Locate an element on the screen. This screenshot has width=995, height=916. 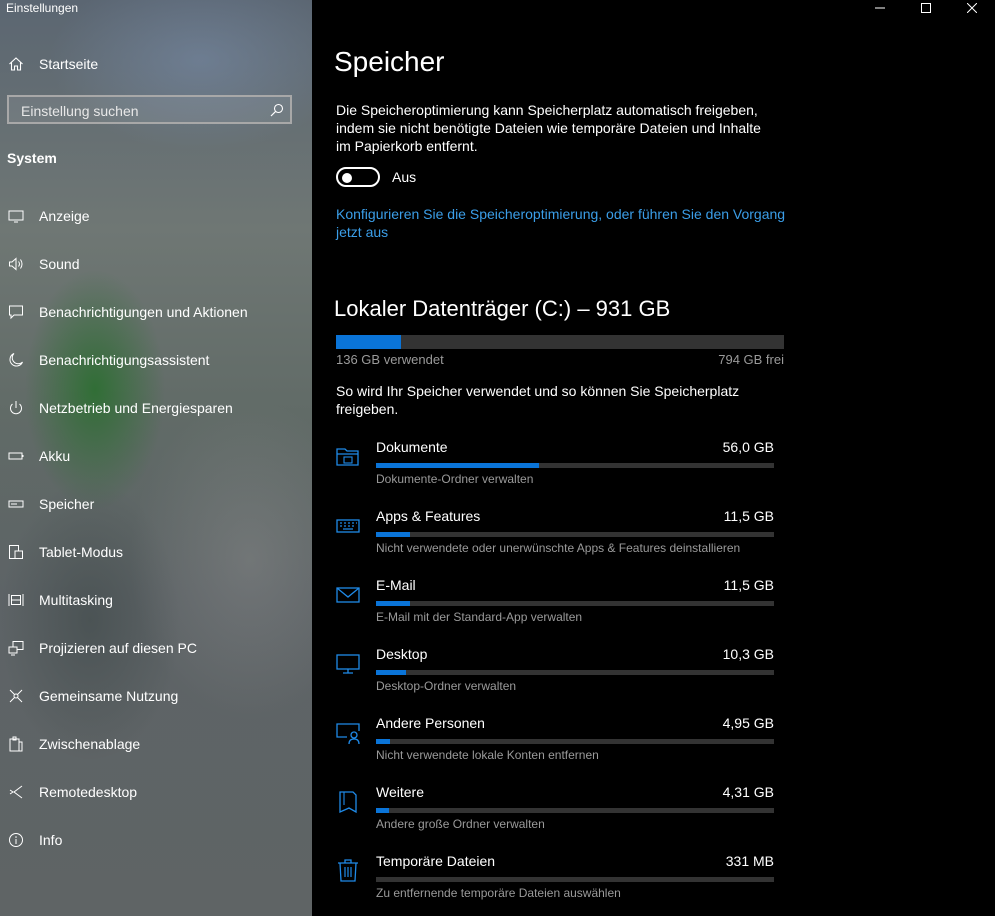
storage-icon is located at coordinates (16, 504).